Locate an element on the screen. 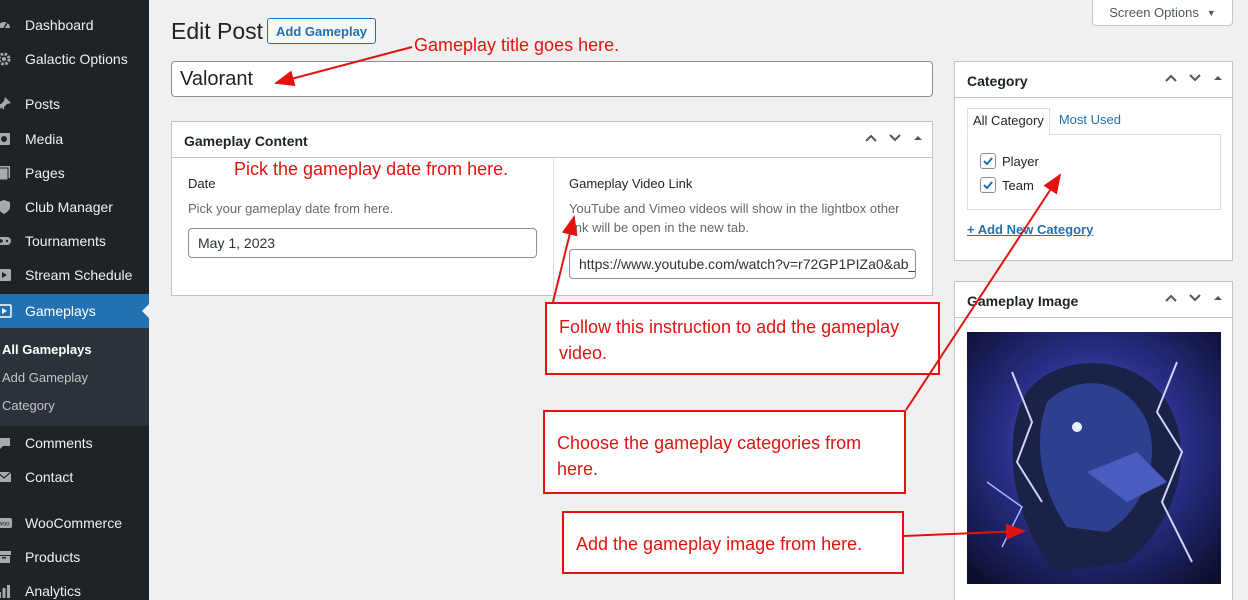 The height and width of the screenshot is (600, 1248). annotation-image-box: Add the gameplay image from here. is located at coordinates (733, 542).